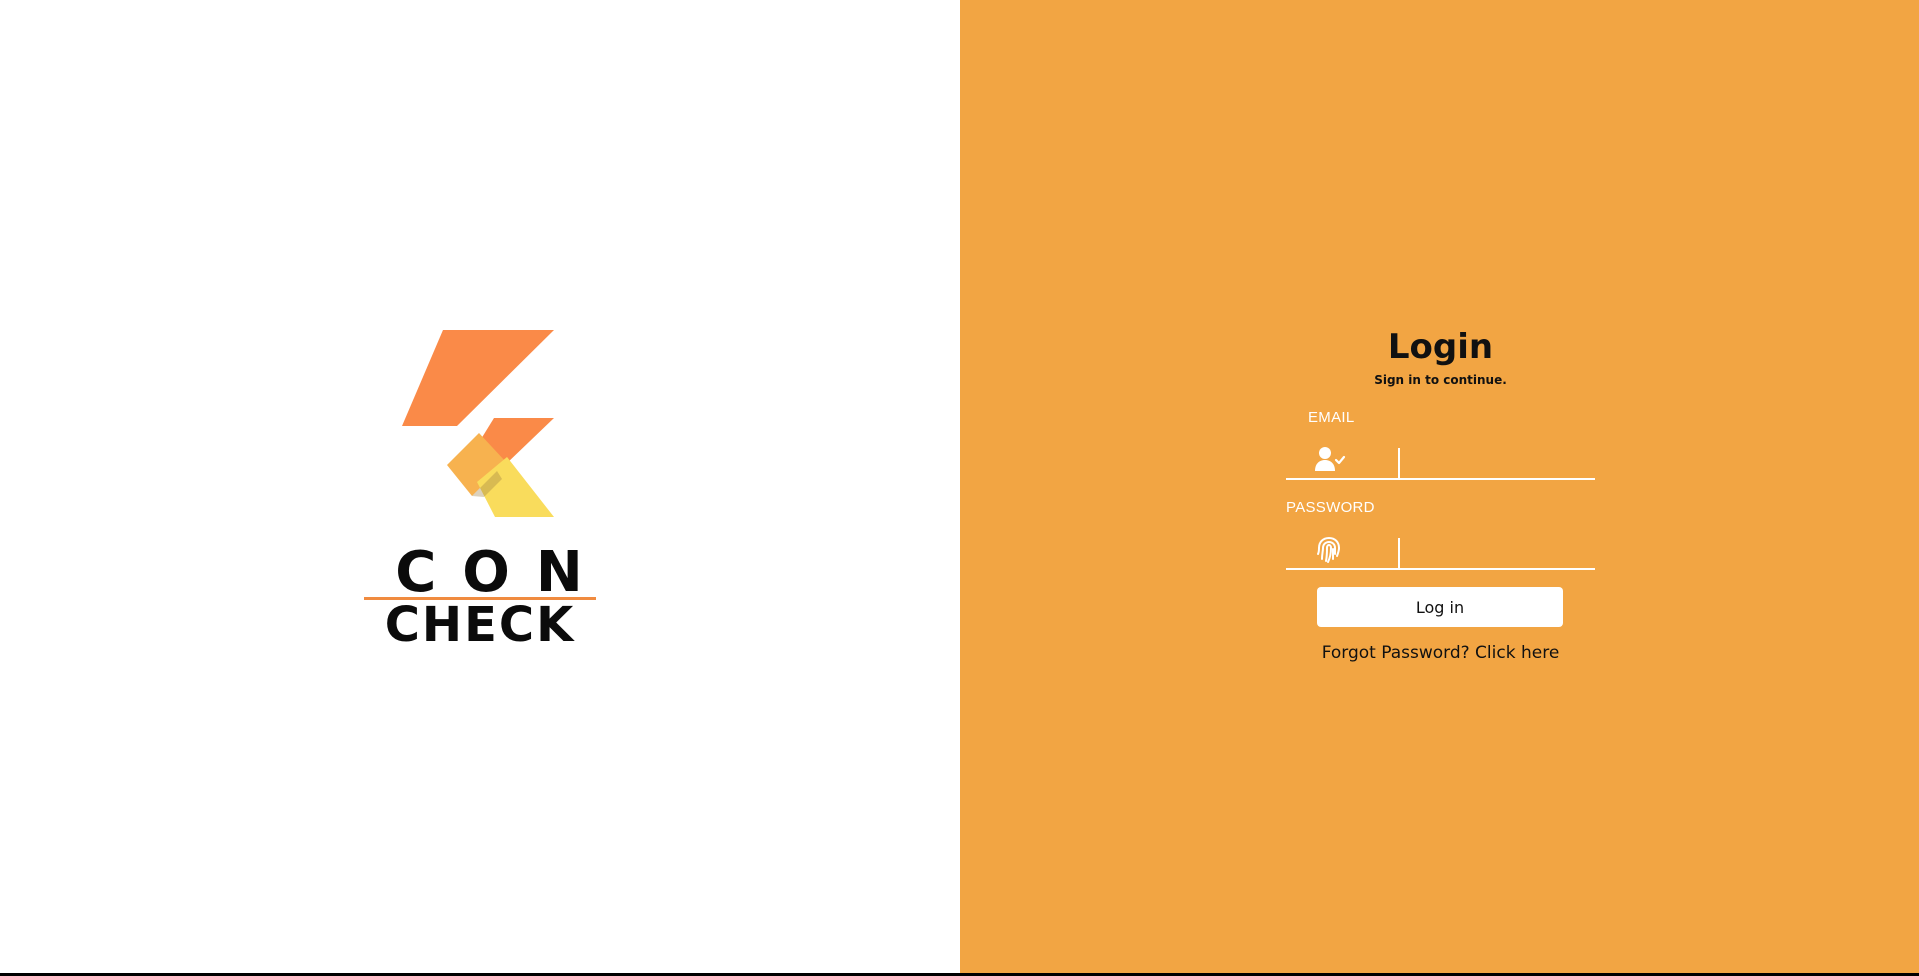 The width and height of the screenshot is (1919, 976). I want to click on password-field-row, so click(1440, 550).